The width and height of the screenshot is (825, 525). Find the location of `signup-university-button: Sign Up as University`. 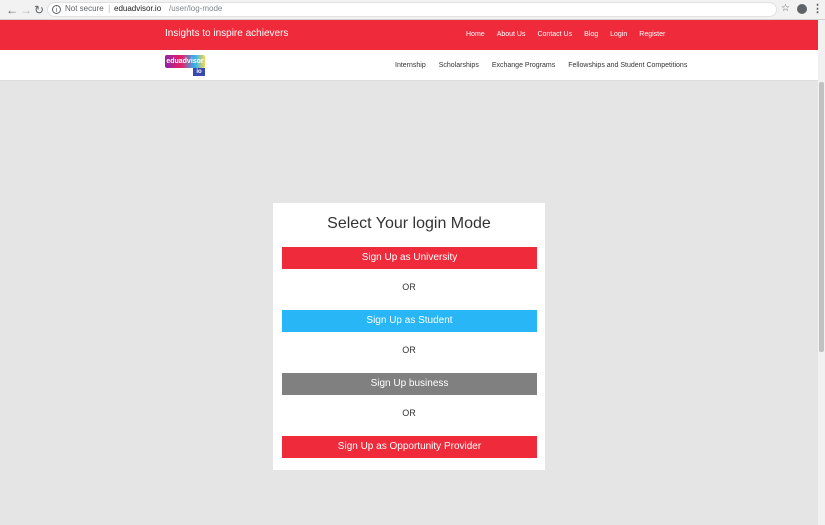

signup-university-button: Sign Up as University is located at coordinates (409, 258).